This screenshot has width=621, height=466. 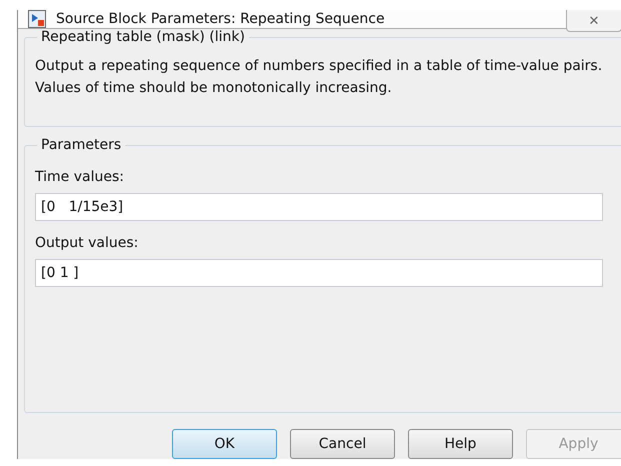 What do you see at coordinates (319, 273) in the screenshot?
I see `input-field: [0 1 ]` at bounding box center [319, 273].